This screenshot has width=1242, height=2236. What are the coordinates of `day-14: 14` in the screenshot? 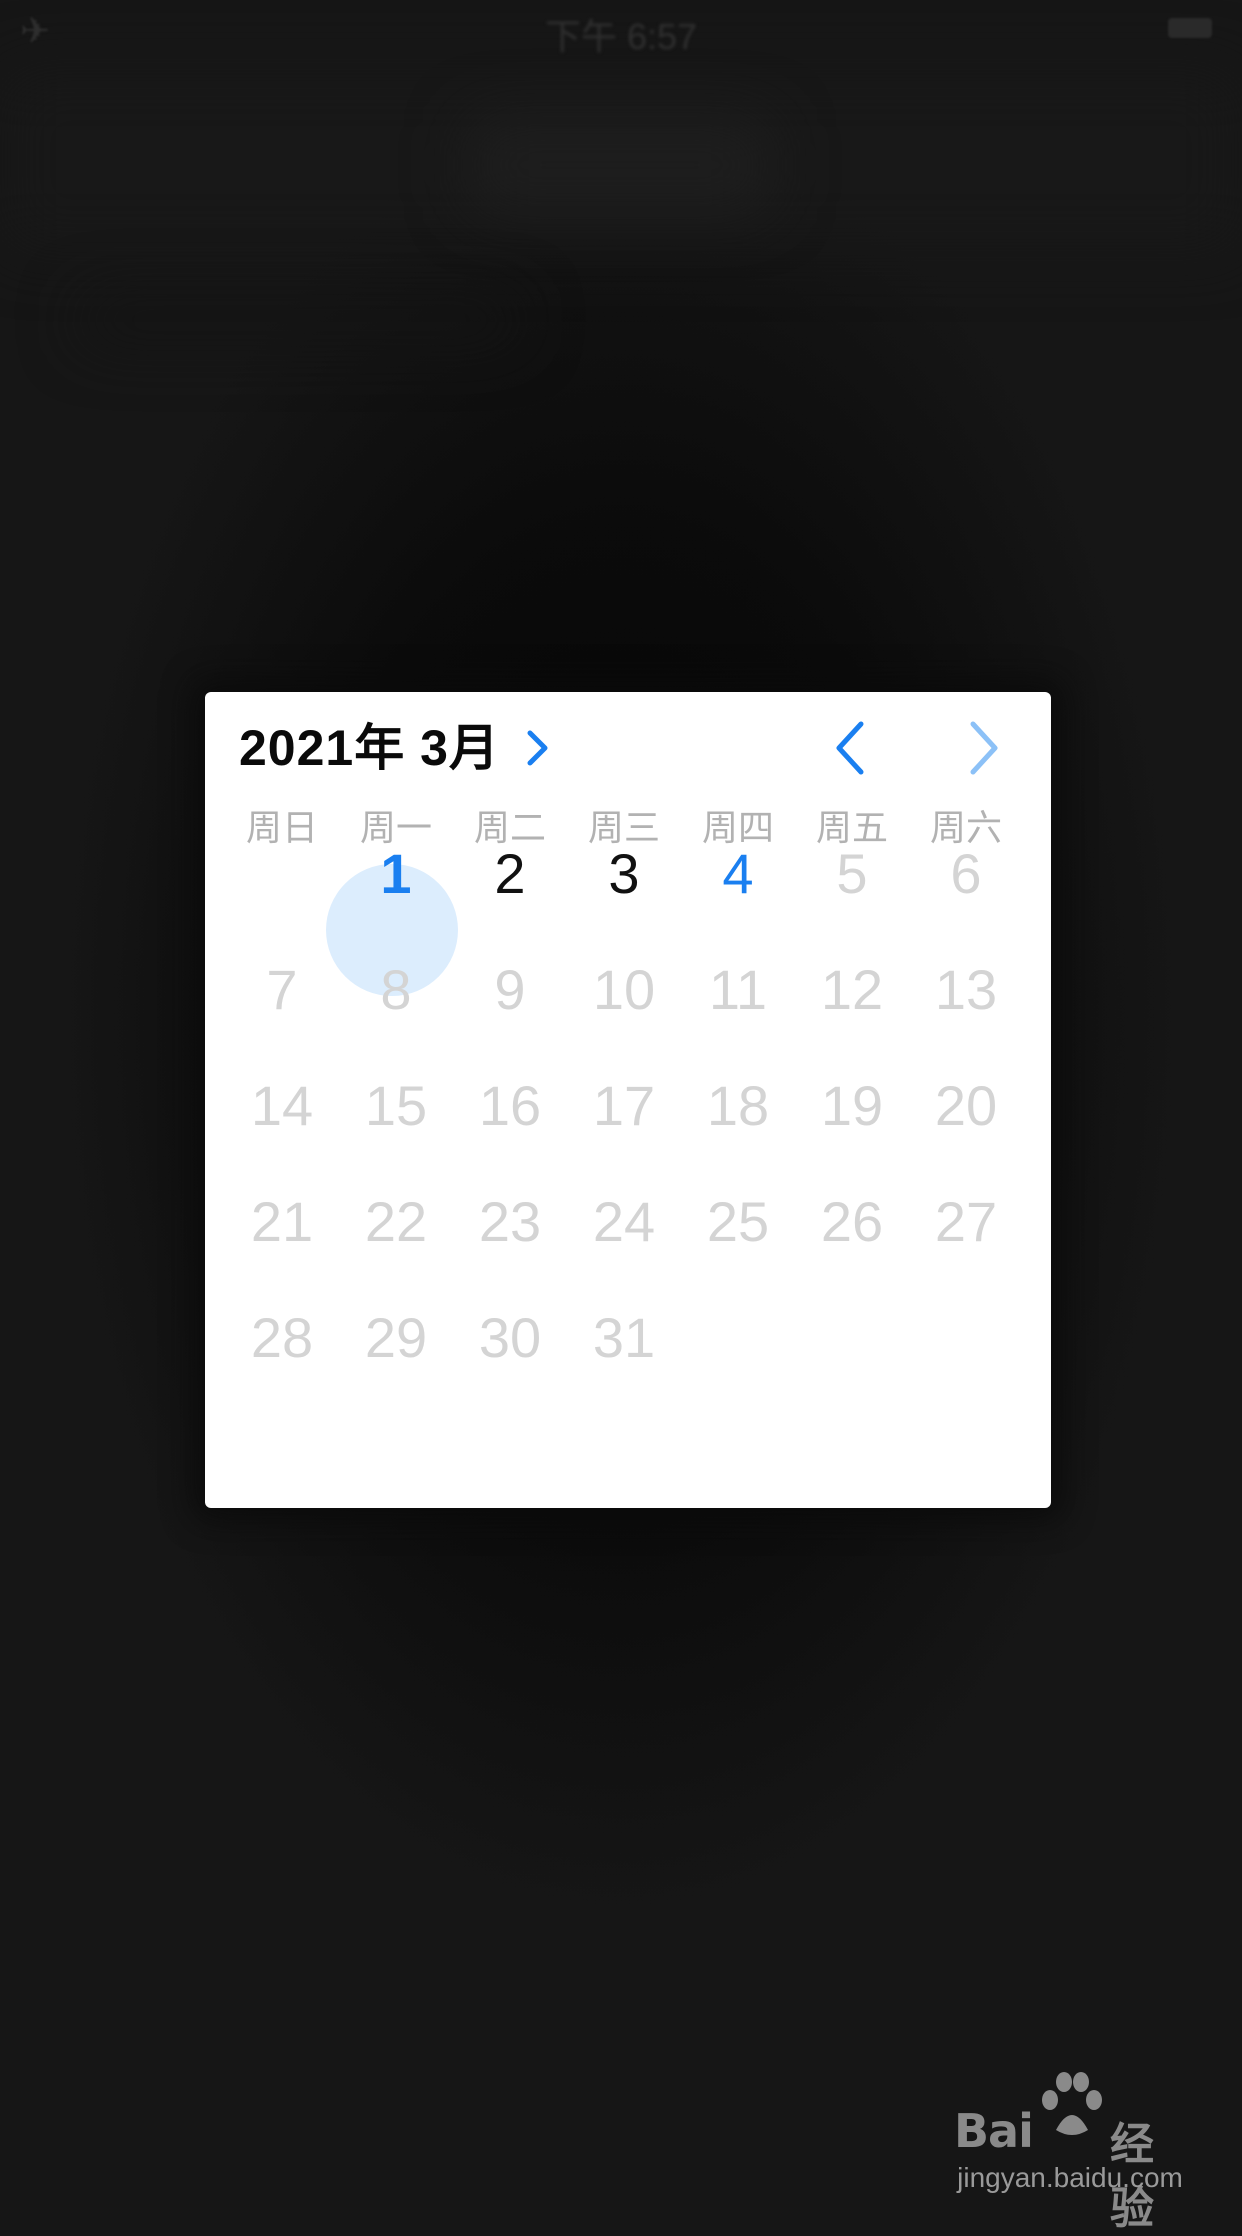 It's located at (282, 1106).